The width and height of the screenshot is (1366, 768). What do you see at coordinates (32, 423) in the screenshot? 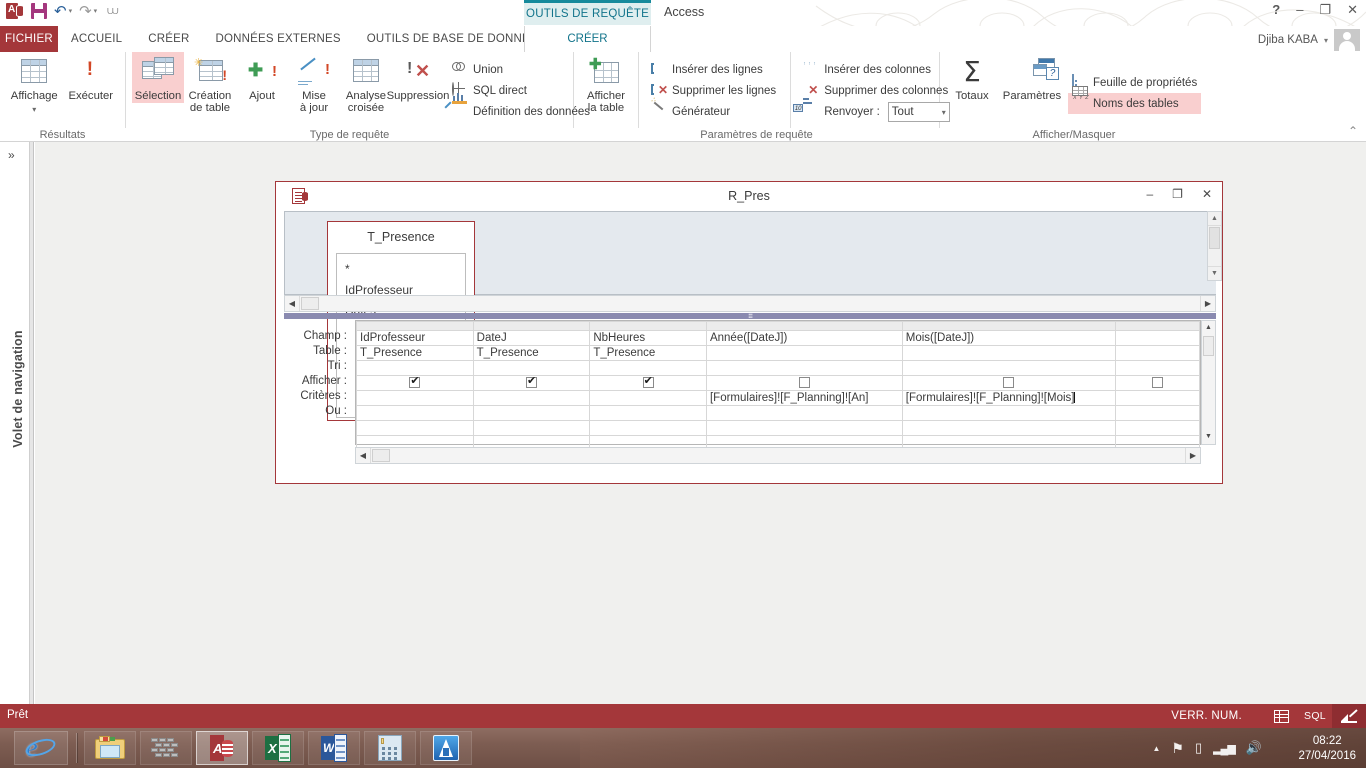
I see `navigation-pane-splitter` at bounding box center [32, 423].